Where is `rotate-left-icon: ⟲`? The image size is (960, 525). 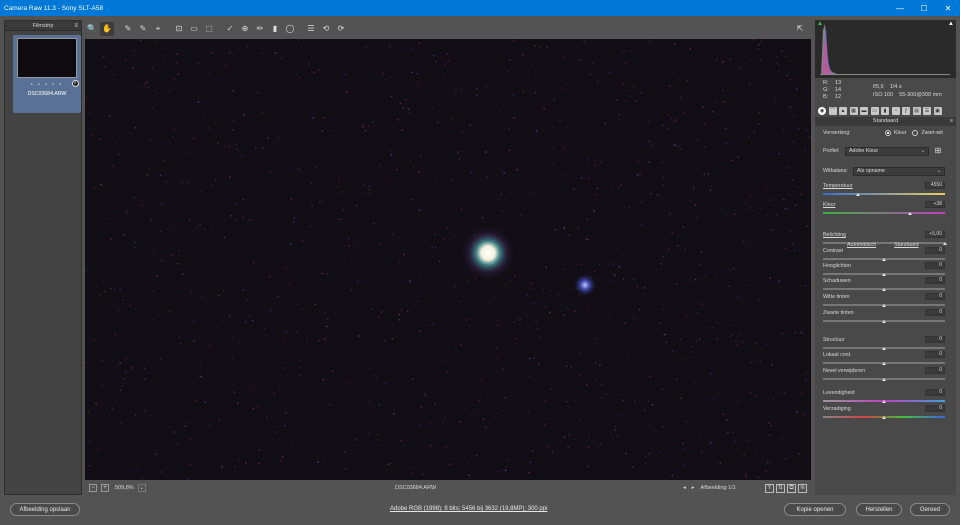 rotate-left-icon: ⟲ is located at coordinates (326, 29).